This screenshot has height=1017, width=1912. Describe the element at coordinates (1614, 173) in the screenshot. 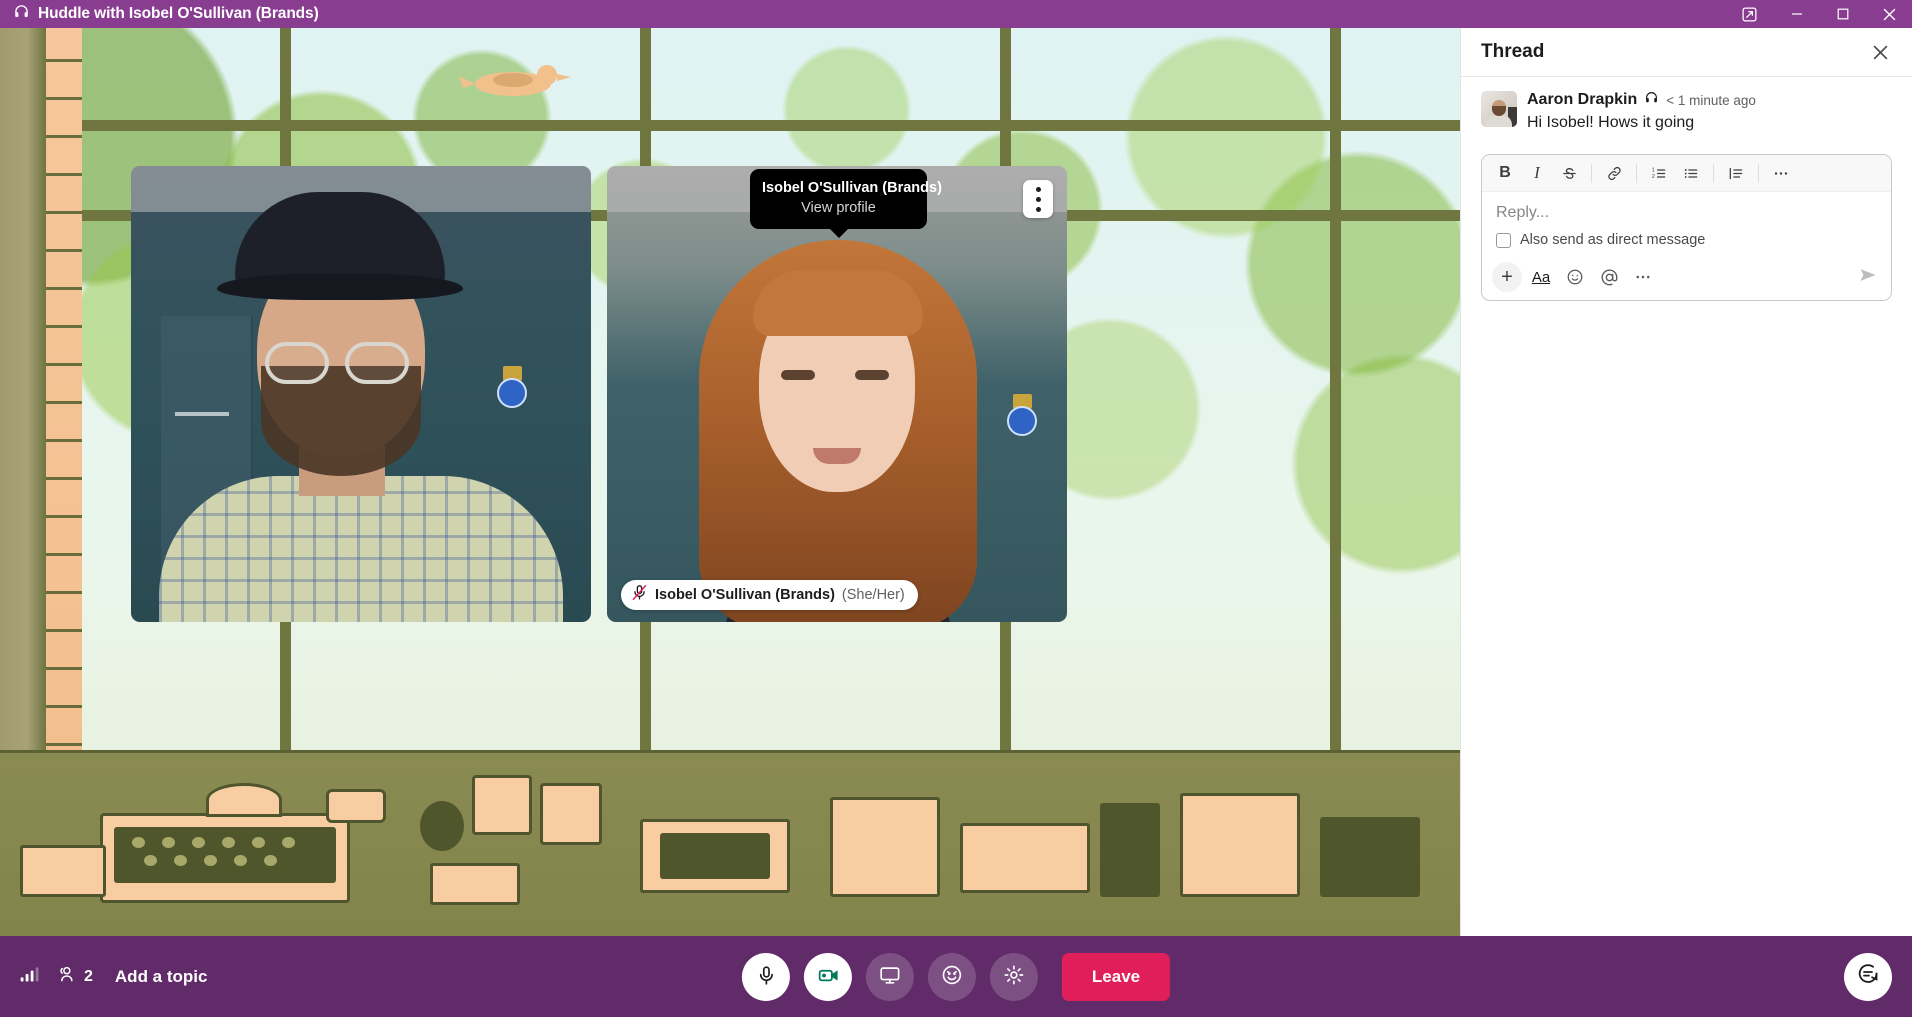

I see `link-icon` at that location.